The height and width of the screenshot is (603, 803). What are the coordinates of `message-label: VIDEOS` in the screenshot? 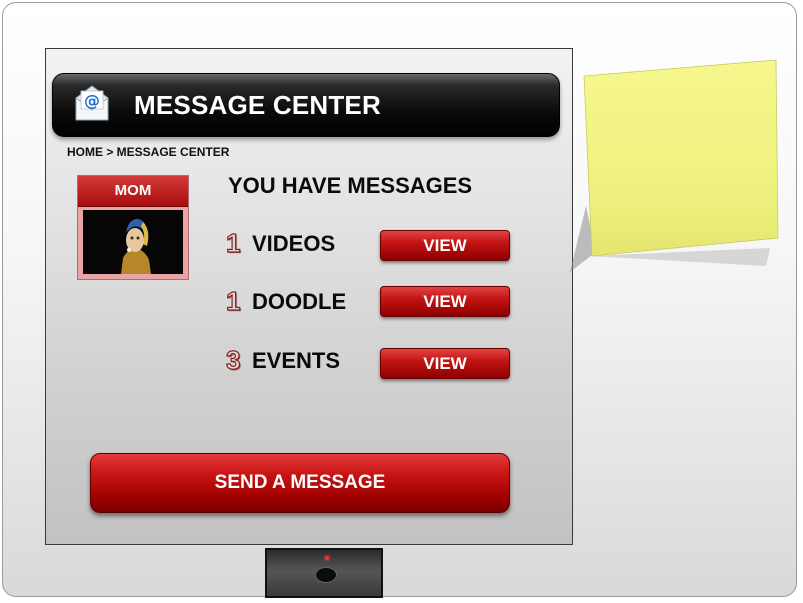 It's located at (294, 243).